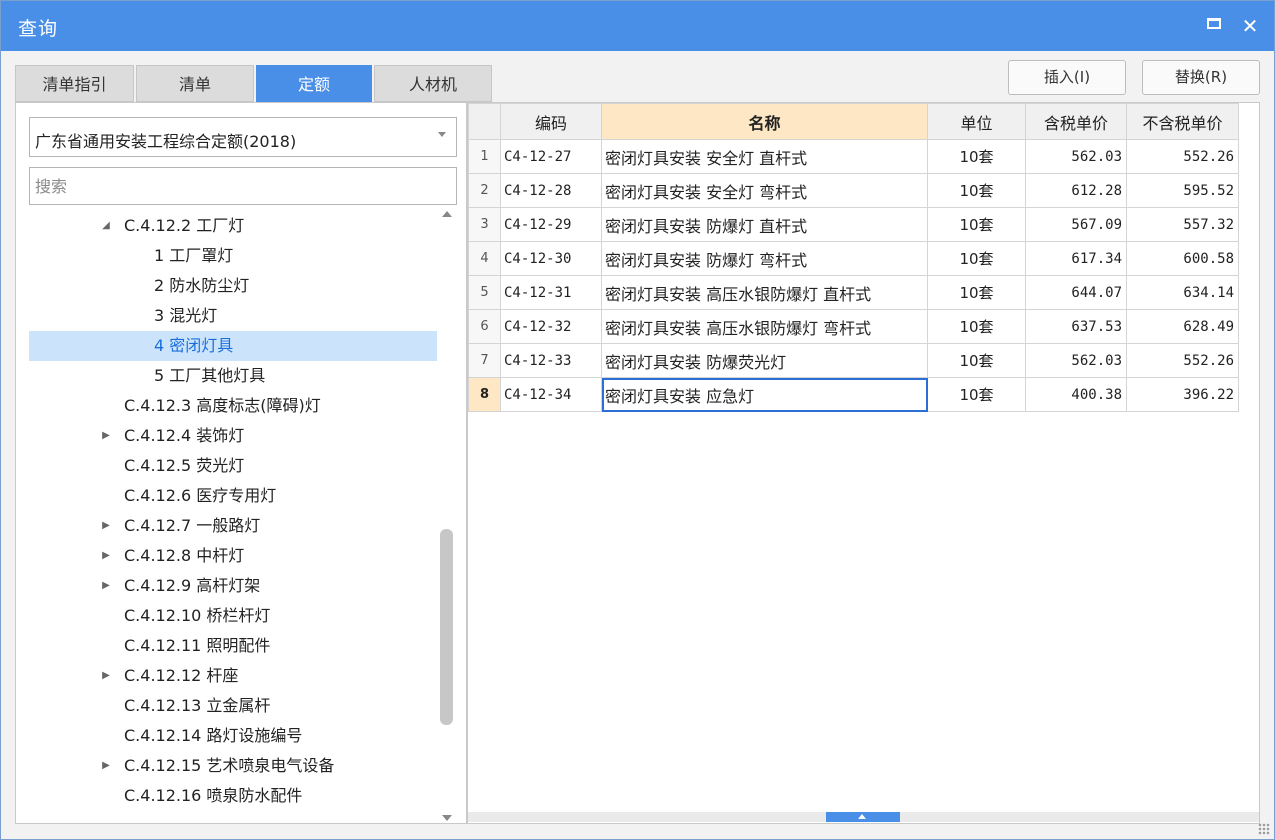  What do you see at coordinates (233, 706) in the screenshot?
I see `tree-item: C.4.12.13 立金属杆` at bounding box center [233, 706].